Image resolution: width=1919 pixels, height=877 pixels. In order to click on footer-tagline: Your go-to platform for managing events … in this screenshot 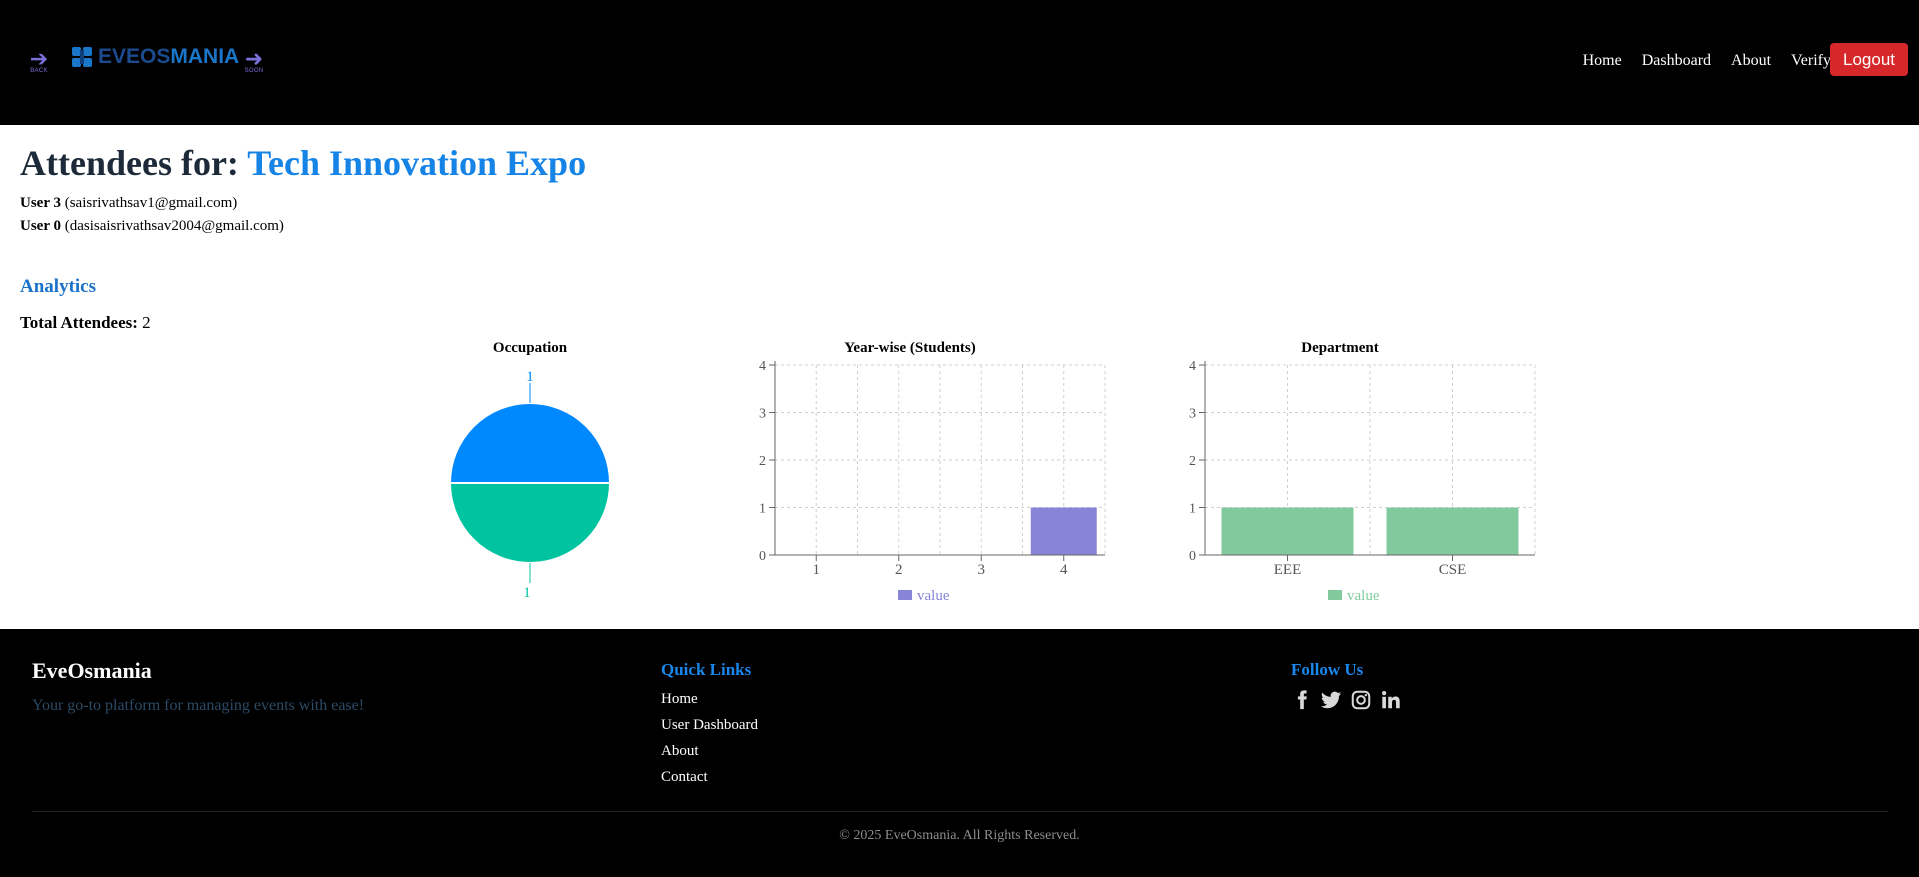, I will do `click(198, 705)`.